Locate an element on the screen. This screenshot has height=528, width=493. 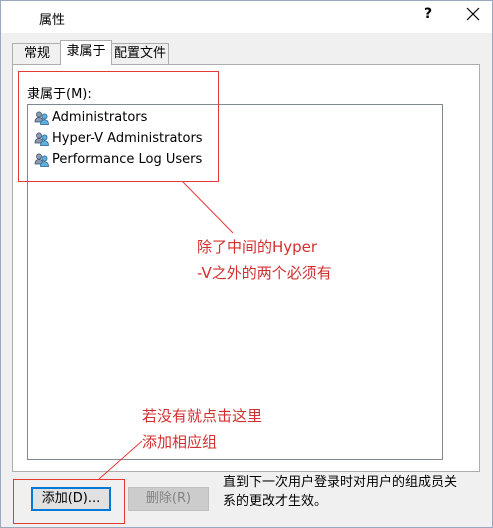
tab-general: 常规 is located at coordinates (37, 53).